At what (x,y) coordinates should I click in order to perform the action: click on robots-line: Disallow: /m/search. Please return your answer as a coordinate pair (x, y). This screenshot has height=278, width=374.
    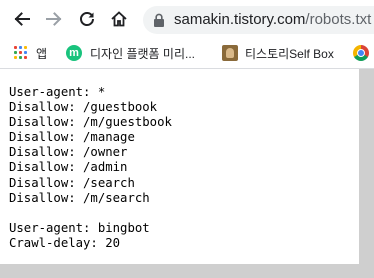
    Looking at the image, I should click on (79, 197).